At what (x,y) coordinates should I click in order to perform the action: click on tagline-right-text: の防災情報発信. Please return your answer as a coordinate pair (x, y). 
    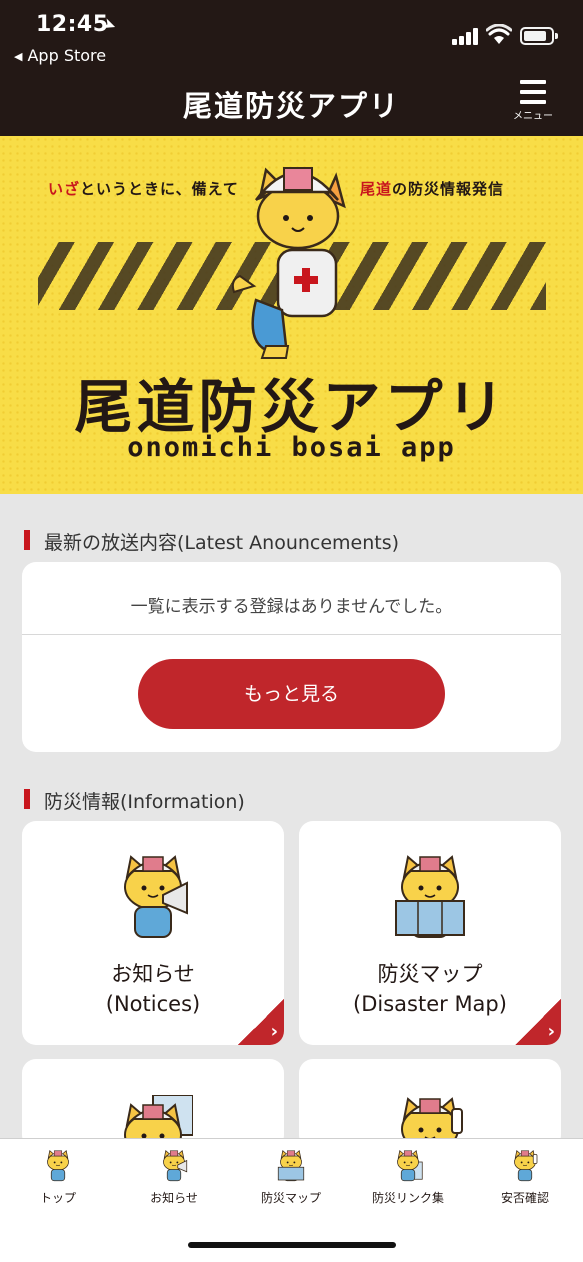
    Looking at the image, I should click on (448, 189).